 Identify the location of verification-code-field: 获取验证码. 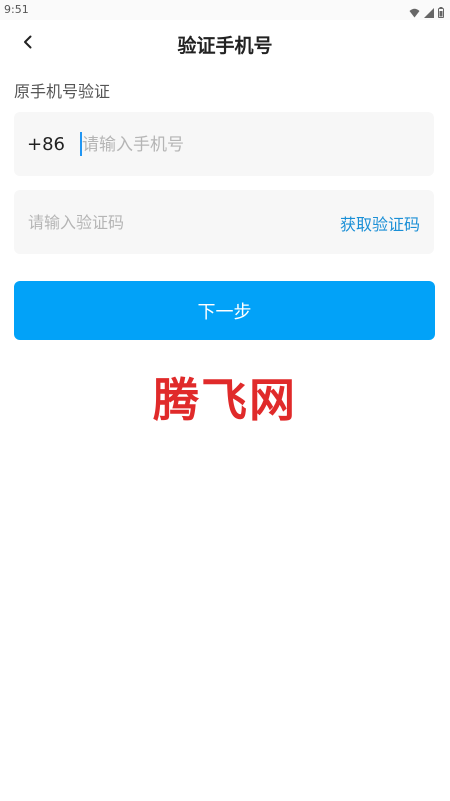
(224, 222).